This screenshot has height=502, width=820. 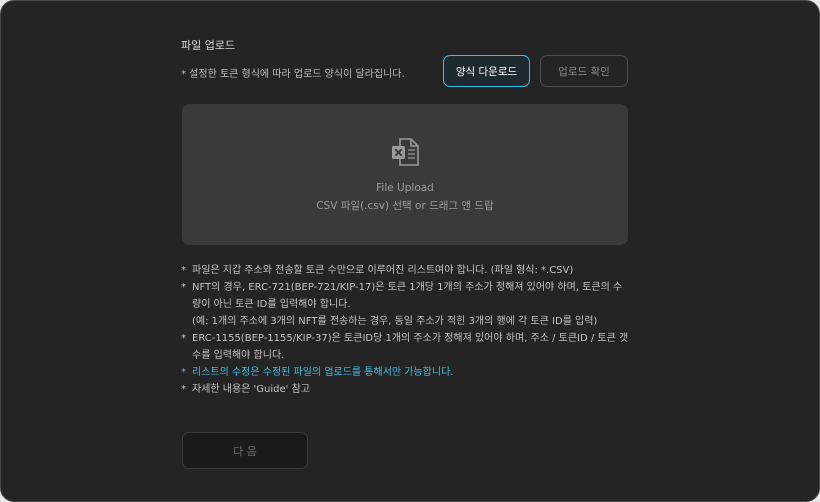 I want to click on next-button: 다 음, so click(x=245, y=450).